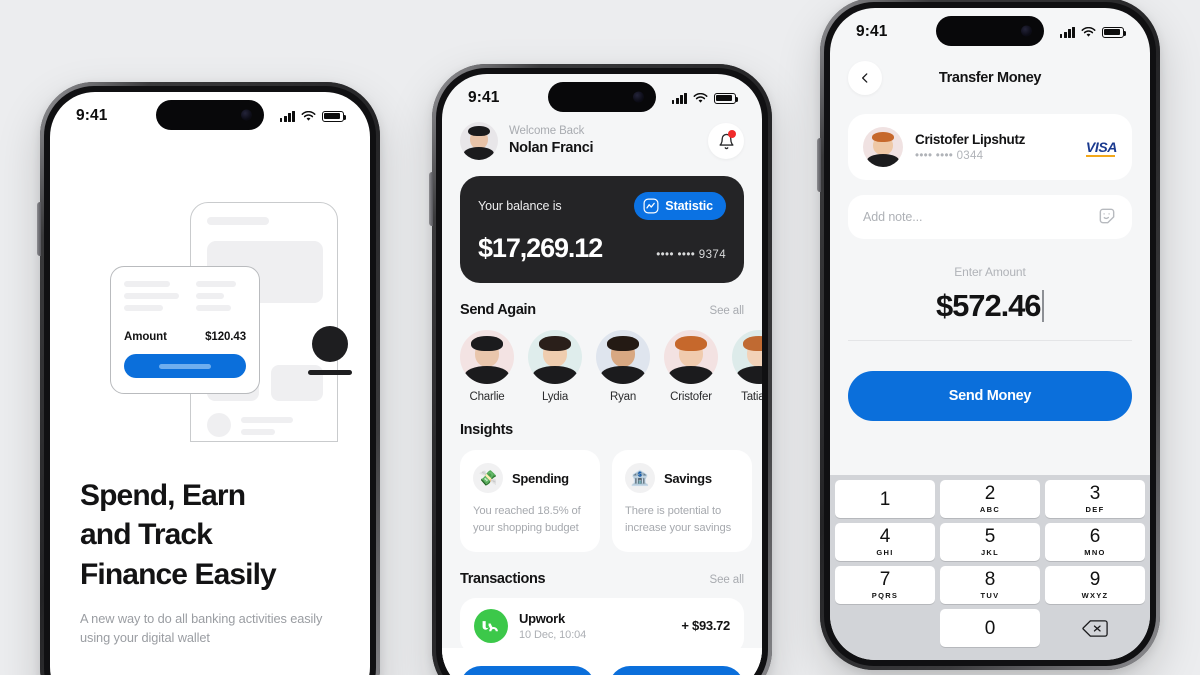 This screenshot has width=1200, height=675. What do you see at coordinates (949, 156) in the screenshot?
I see `recipient-card-number: •••• •••• 0344` at bounding box center [949, 156].